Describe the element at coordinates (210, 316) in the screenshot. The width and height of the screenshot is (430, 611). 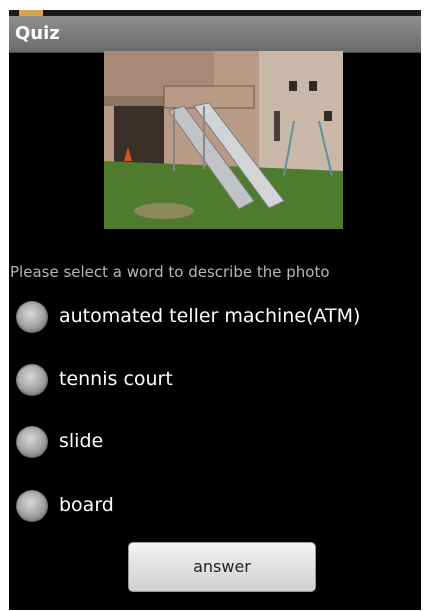
I see `option-label: automated teller machine(ATM)` at that location.